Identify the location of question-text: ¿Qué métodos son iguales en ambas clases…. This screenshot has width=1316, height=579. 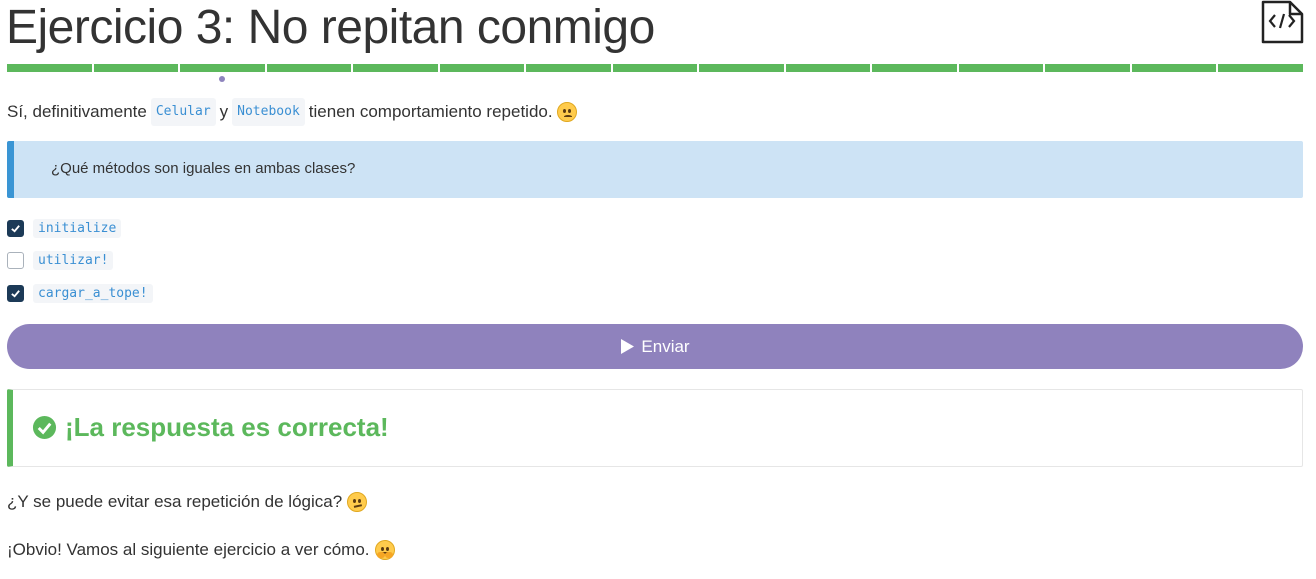
(203, 168).